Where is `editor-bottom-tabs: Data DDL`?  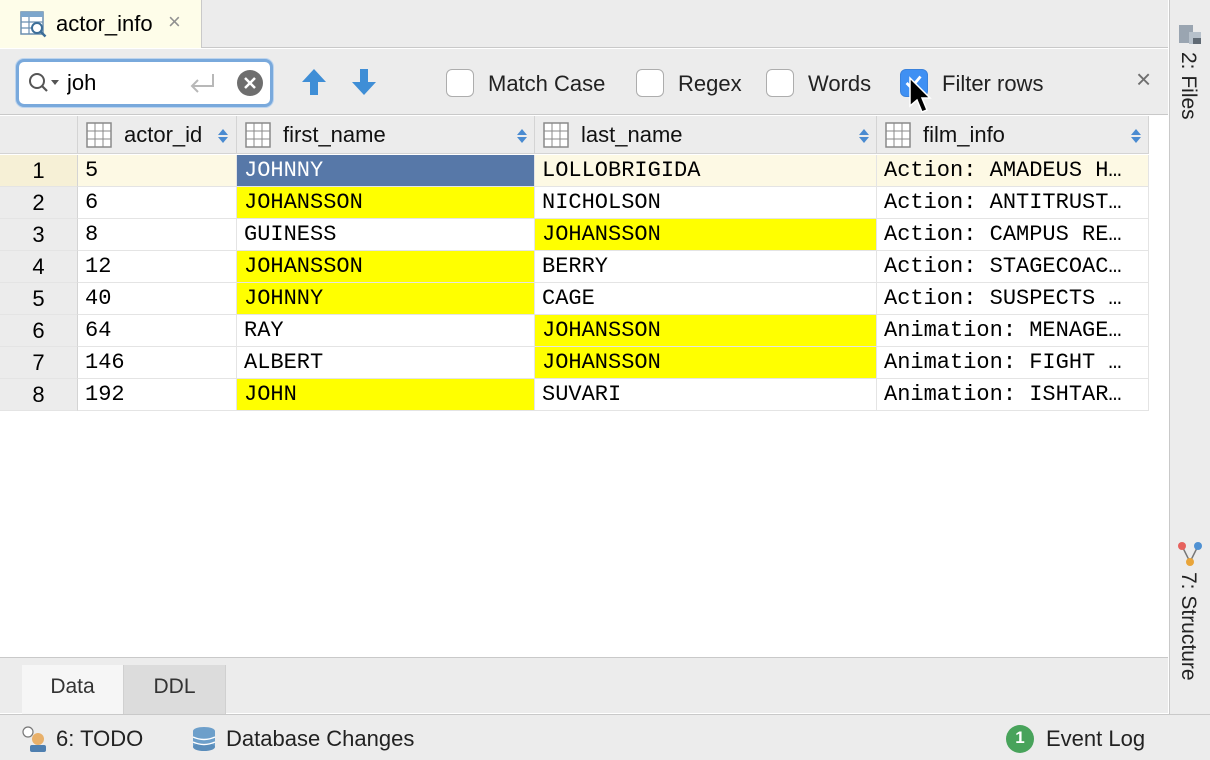
editor-bottom-tabs: Data DDL is located at coordinates (584, 685).